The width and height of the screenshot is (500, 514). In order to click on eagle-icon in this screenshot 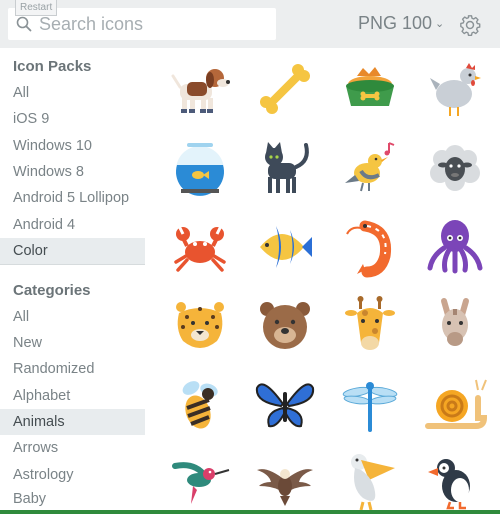, I will do `click(285, 480)`.